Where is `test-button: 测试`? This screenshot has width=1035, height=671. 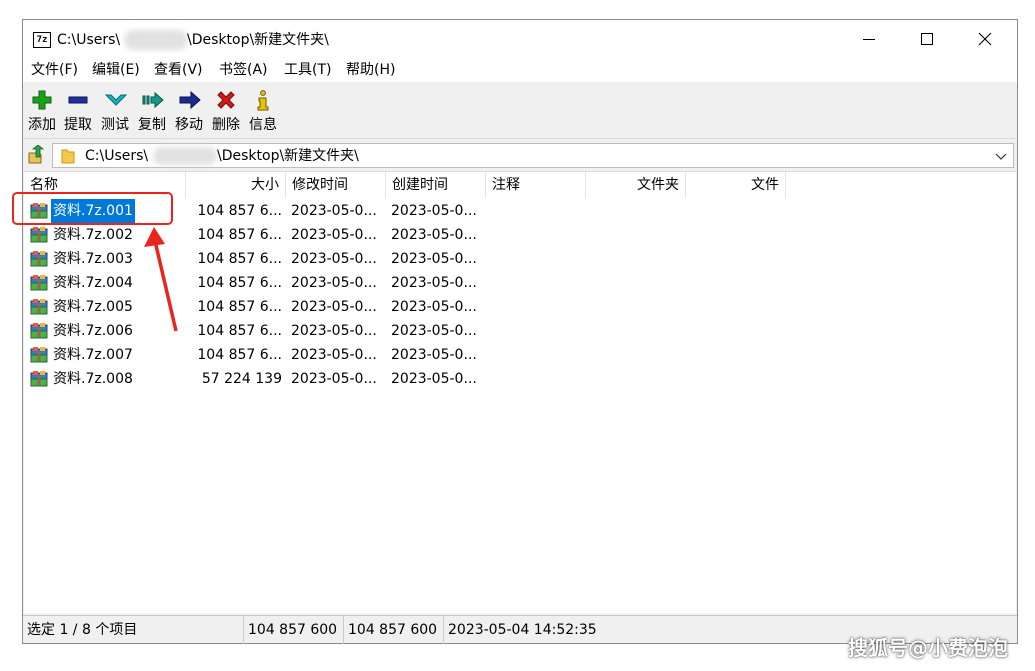 test-button: 测试 is located at coordinates (115, 111).